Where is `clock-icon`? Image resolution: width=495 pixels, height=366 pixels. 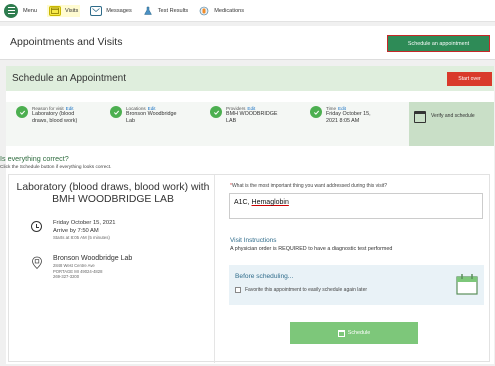 clock-icon is located at coordinates (36, 226).